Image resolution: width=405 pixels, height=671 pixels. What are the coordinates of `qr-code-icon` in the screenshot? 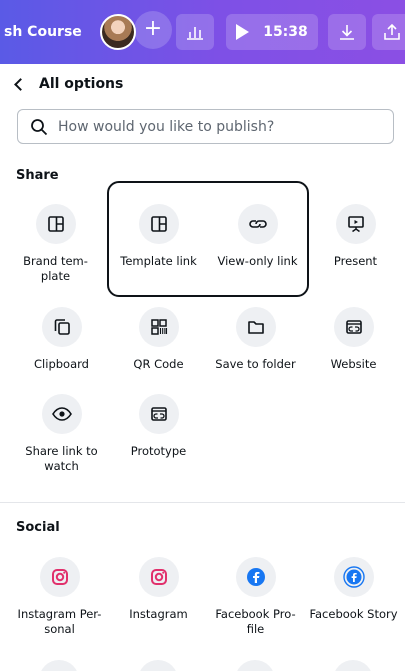 It's located at (158, 327).